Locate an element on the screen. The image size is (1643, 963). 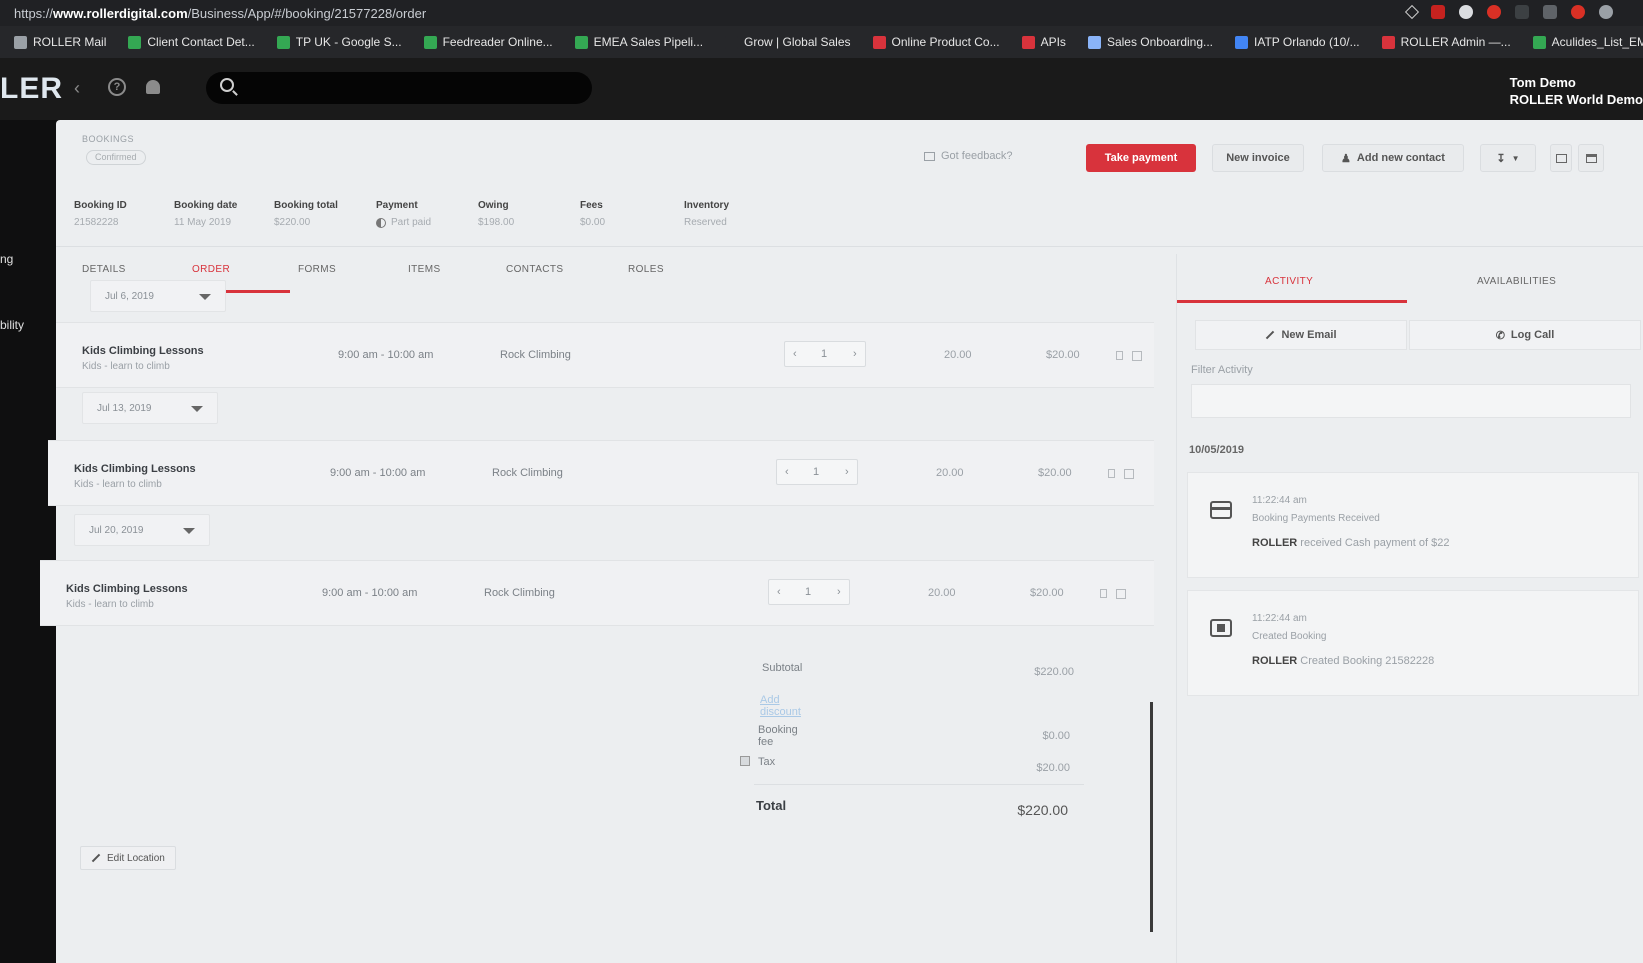
date-selector: Jul 13, 2019 is located at coordinates (150, 408).